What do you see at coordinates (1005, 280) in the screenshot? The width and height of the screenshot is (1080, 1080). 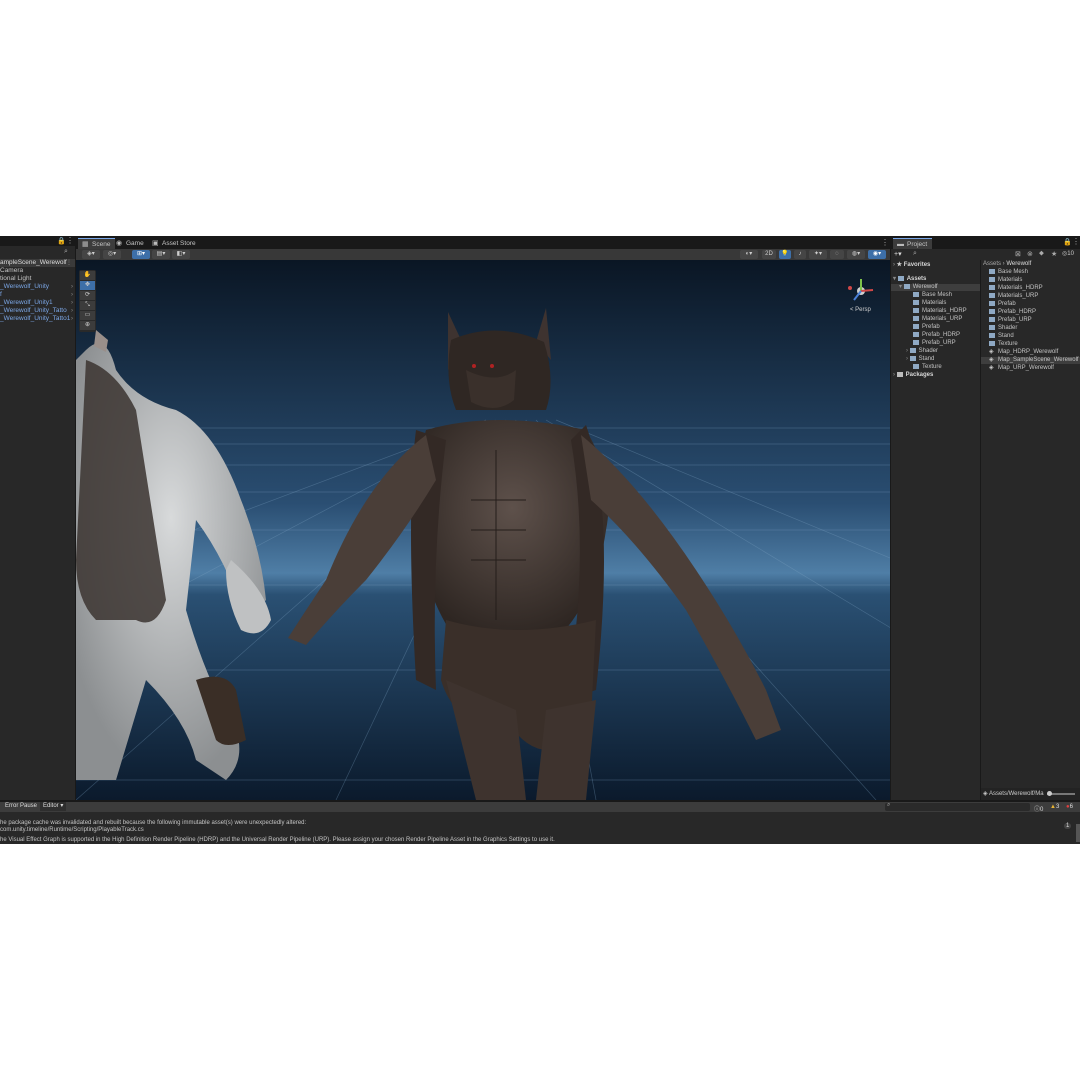 I see `file-item: Materials` at bounding box center [1005, 280].